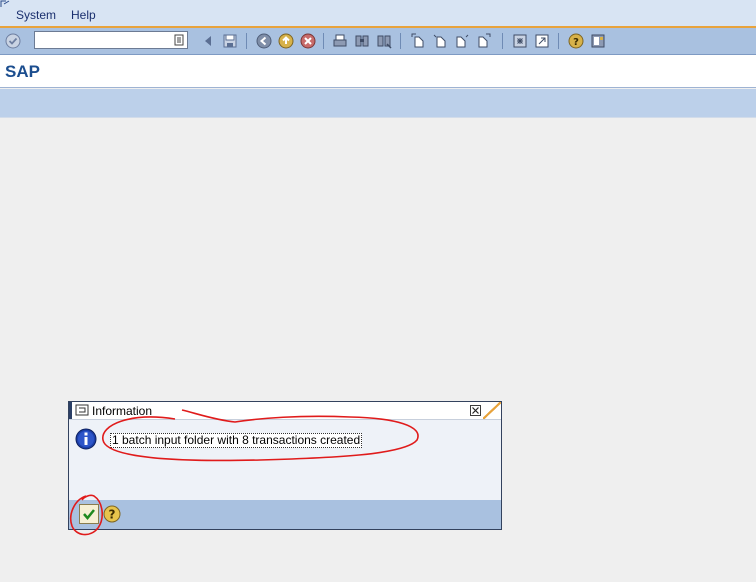 This screenshot has height=582, width=756. I want to click on close-icon, so click(475, 410).